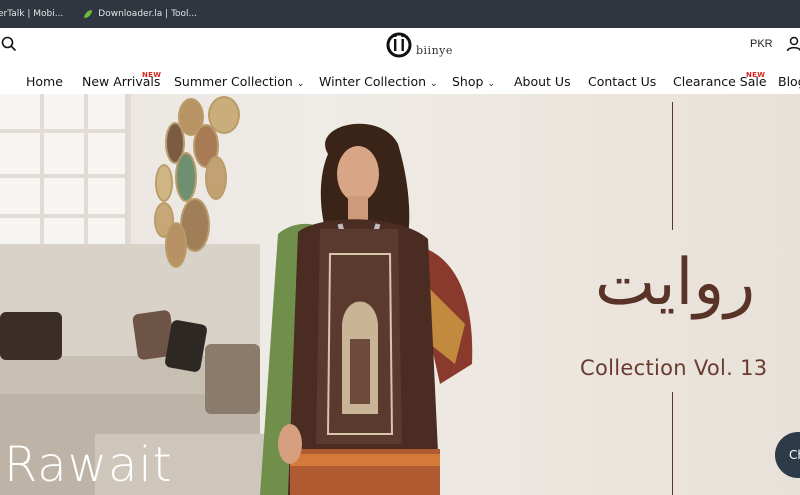 The width and height of the screenshot is (800, 495). I want to click on nav-label: Blog, so click(789, 81).